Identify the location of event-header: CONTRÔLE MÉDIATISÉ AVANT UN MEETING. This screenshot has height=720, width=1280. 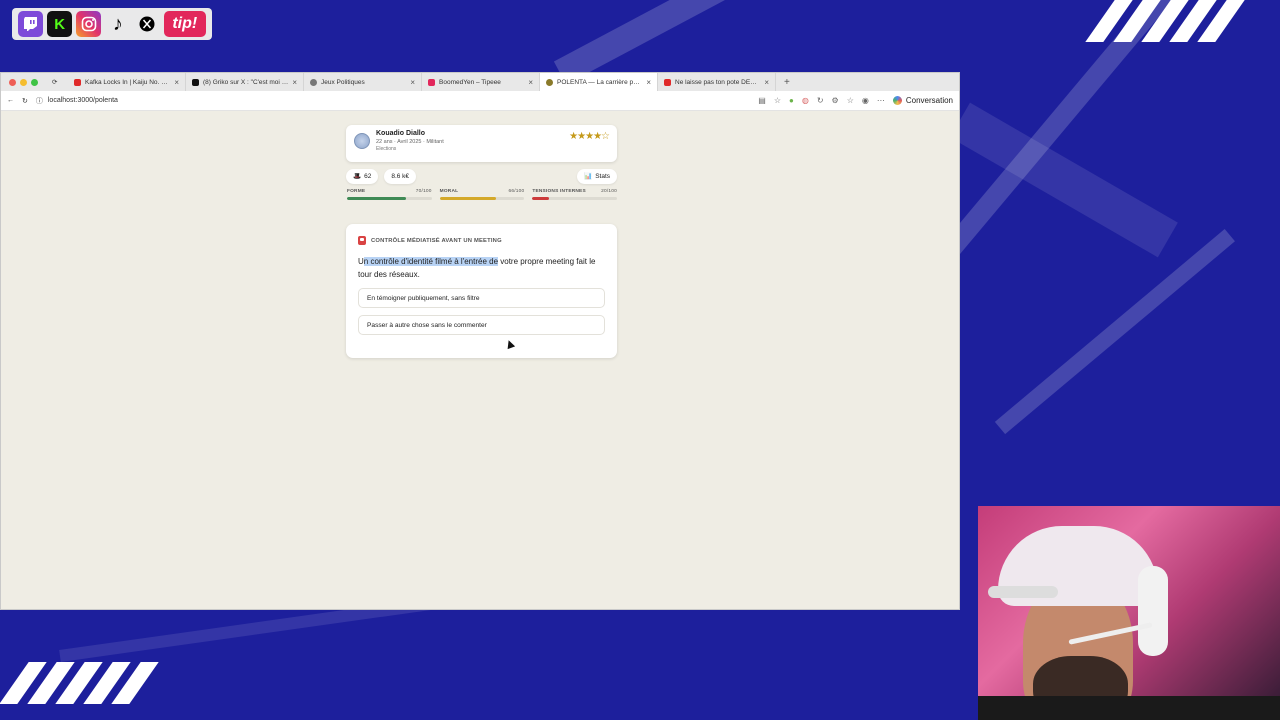
(481, 240).